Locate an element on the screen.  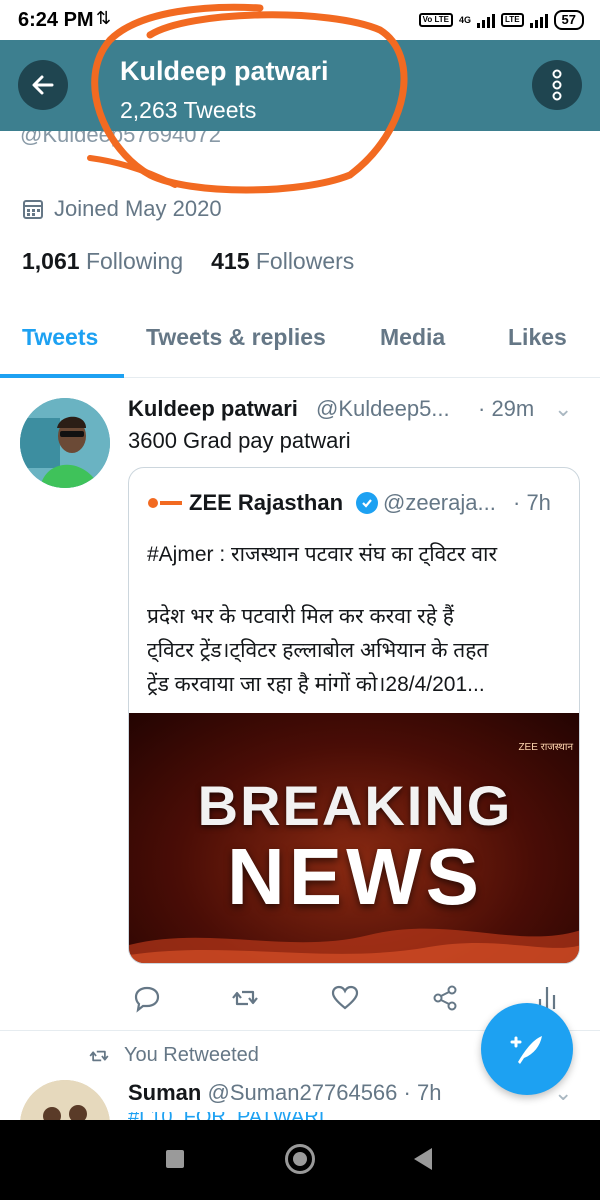
image-wave-decoration is located at coordinates (354, 945).